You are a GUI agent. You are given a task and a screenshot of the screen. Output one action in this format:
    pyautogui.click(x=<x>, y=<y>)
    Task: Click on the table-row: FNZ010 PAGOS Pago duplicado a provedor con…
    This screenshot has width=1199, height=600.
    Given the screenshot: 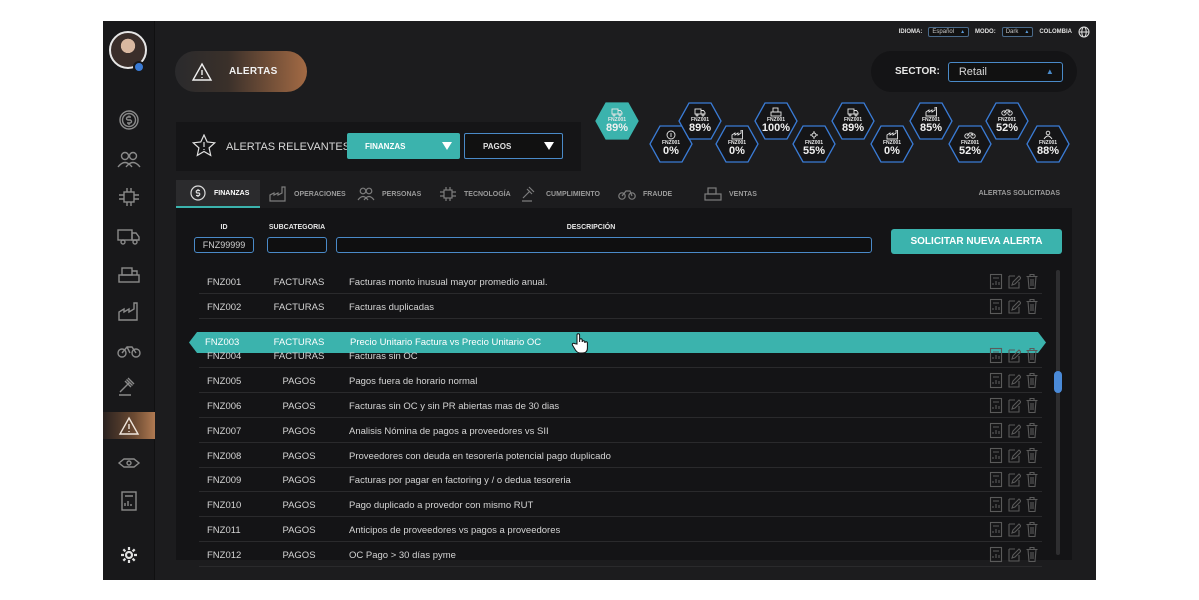 What is the action you would take?
    pyautogui.click(x=620, y=505)
    